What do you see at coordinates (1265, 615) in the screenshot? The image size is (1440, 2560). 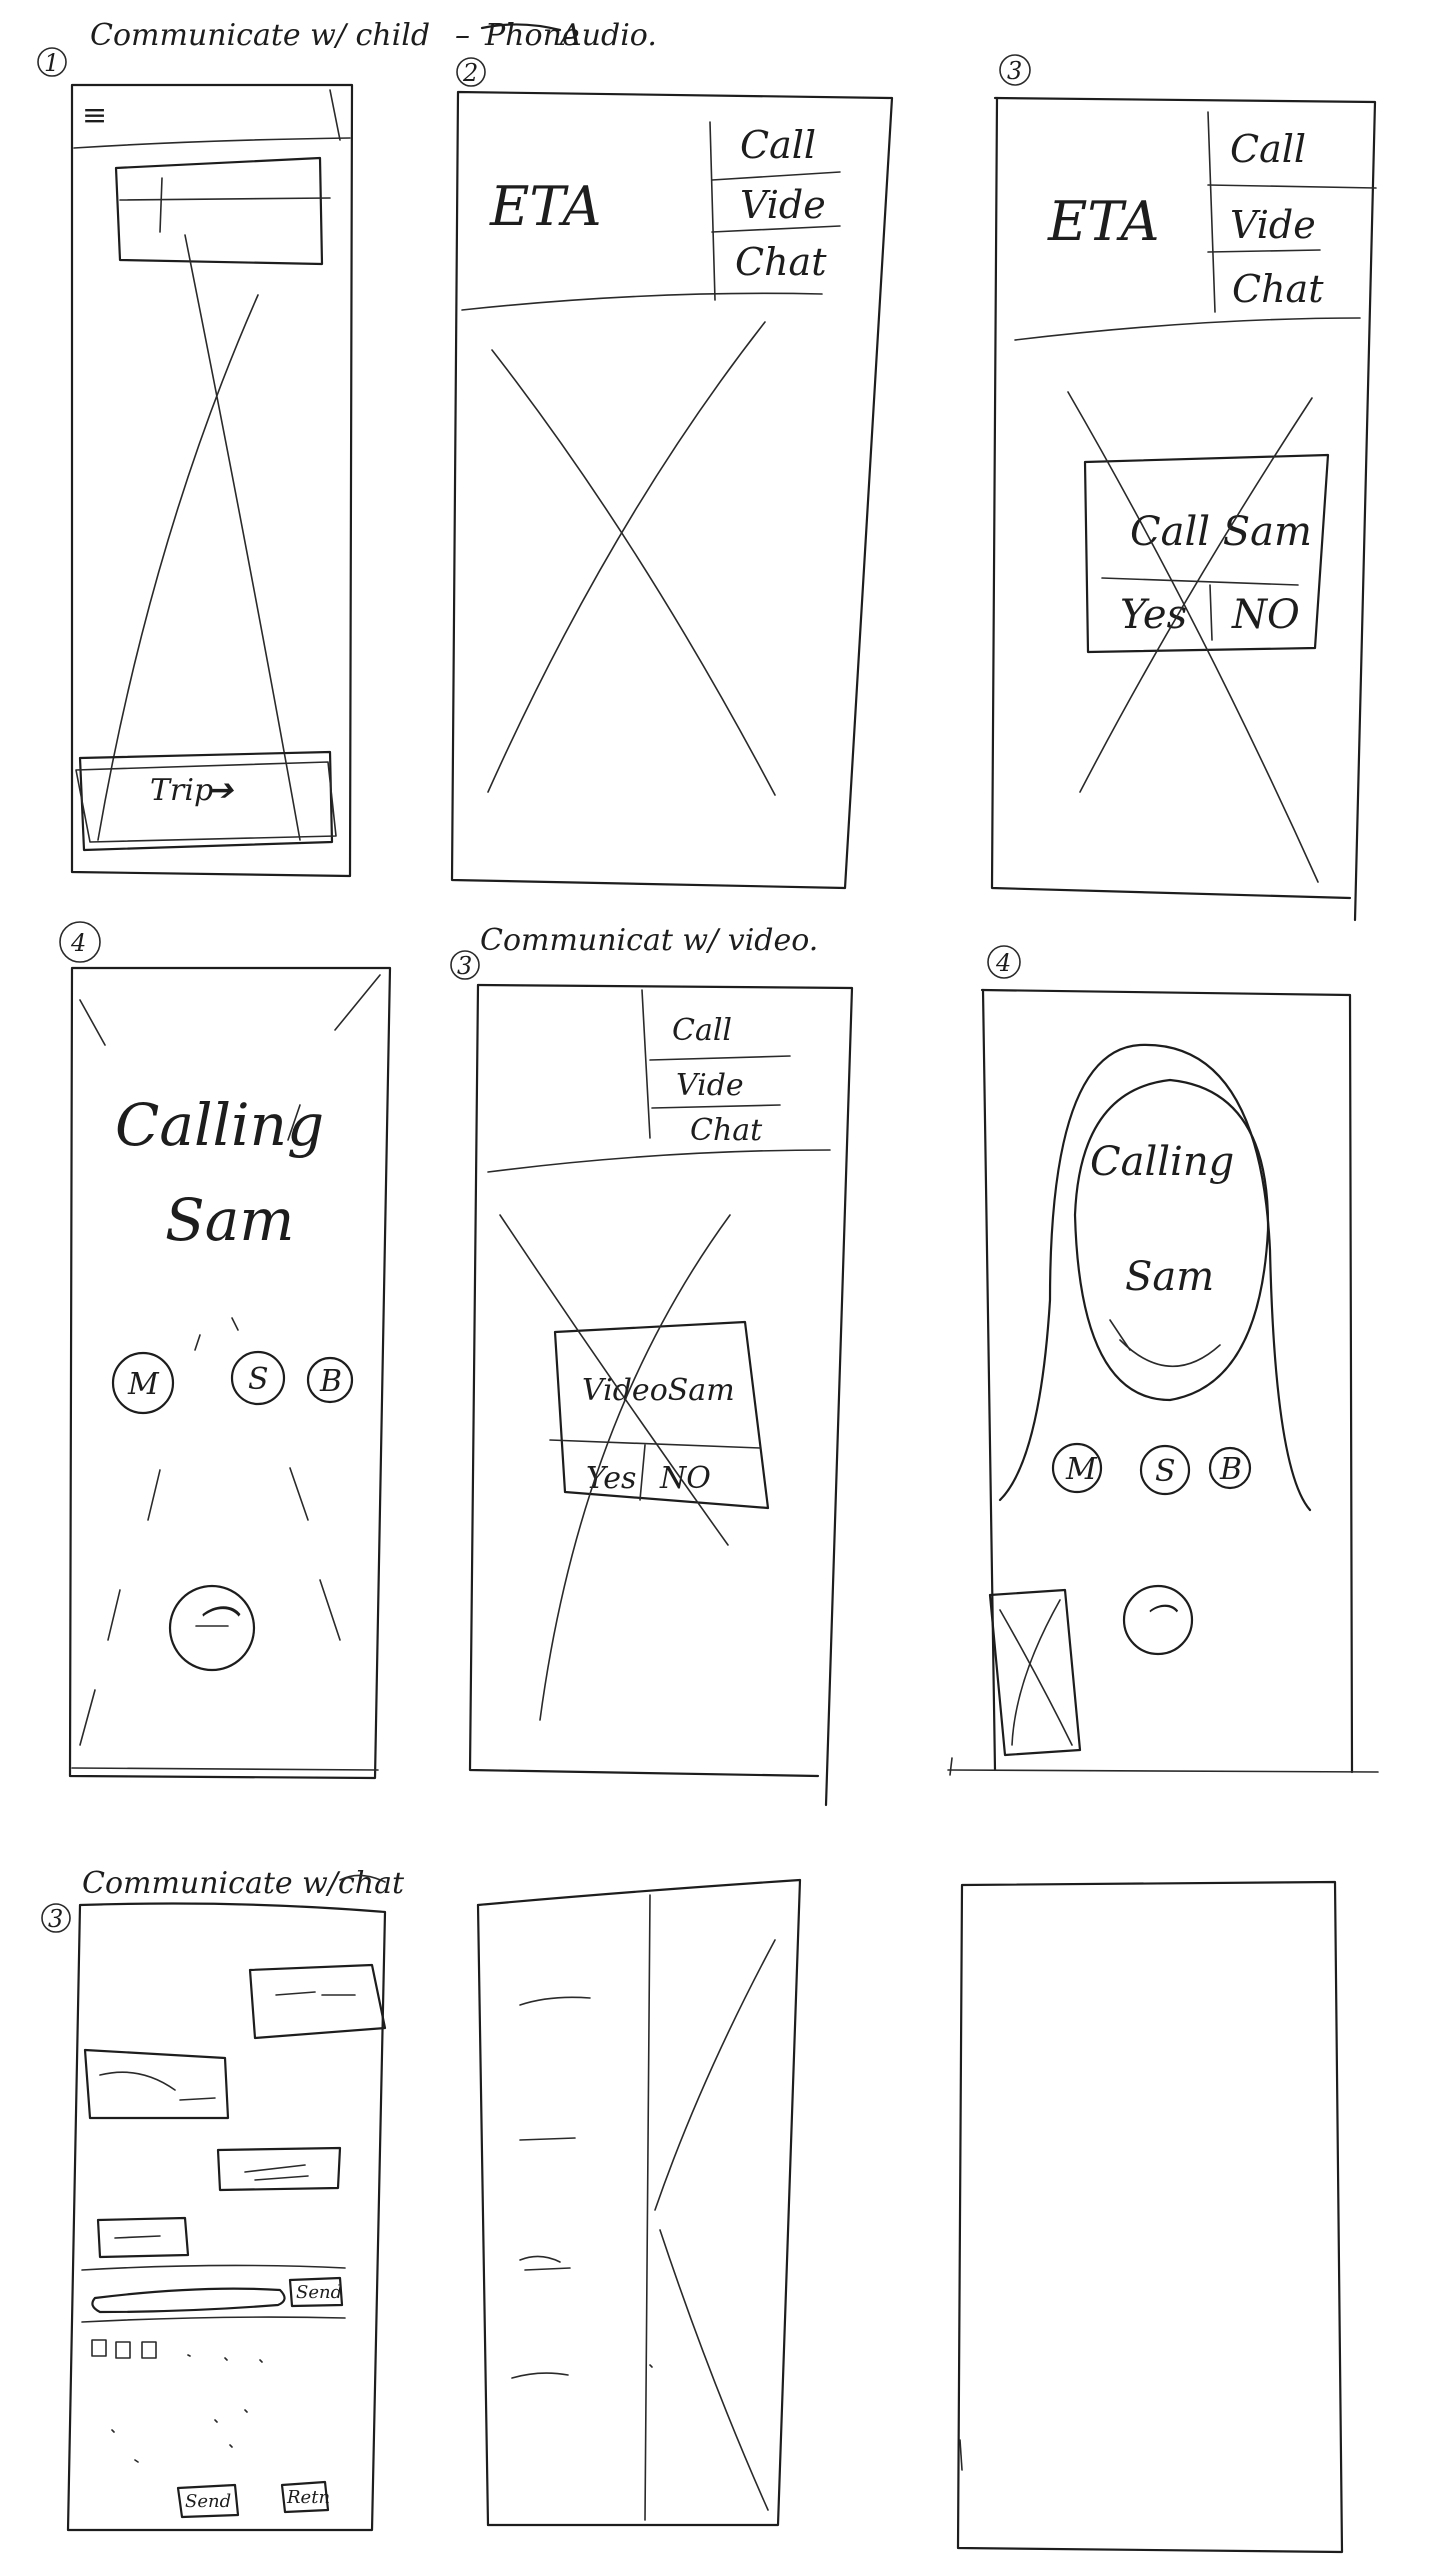 I see `call-no-button: NO` at bounding box center [1265, 615].